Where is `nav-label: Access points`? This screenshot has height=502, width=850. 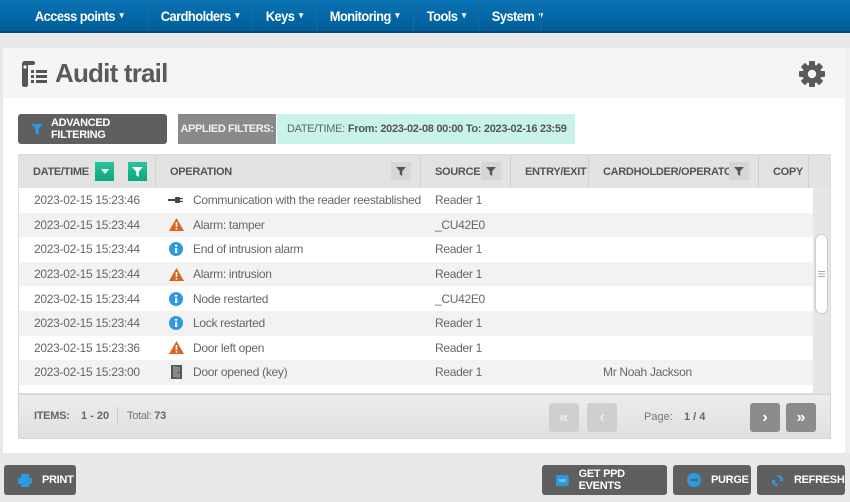
nav-label: Access points is located at coordinates (75, 15).